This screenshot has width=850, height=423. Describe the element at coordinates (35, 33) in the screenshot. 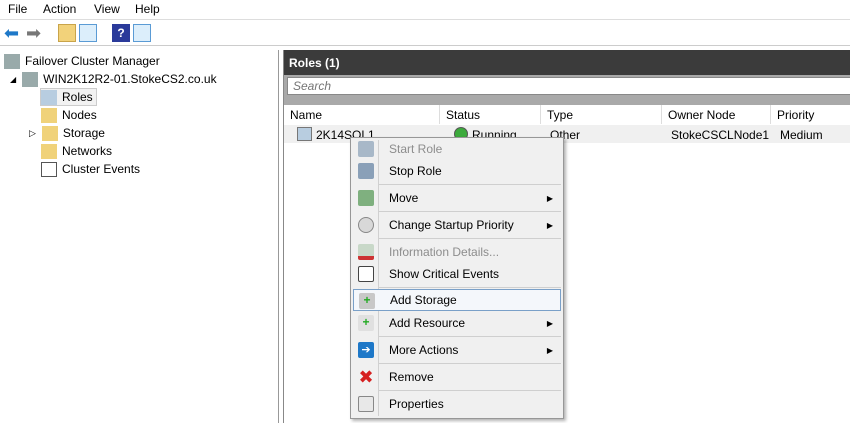

I see `forward-arrow-icon: ➡` at that location.